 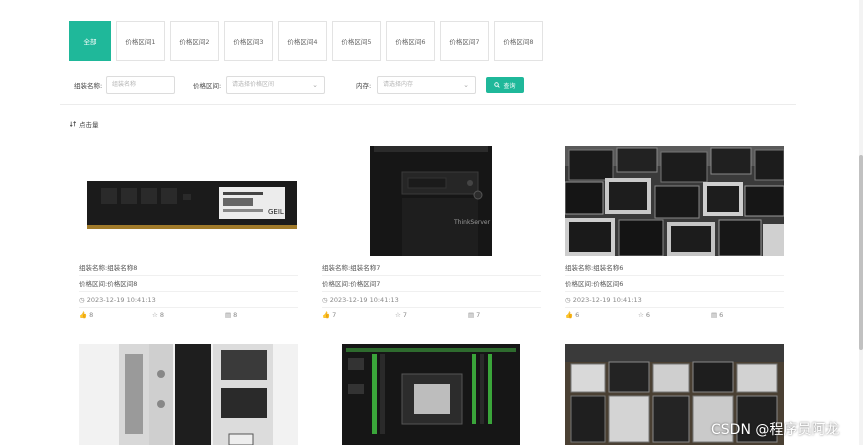 I want to click on tab-price-range-5: 价格区间5, so click(x=356, y=41).